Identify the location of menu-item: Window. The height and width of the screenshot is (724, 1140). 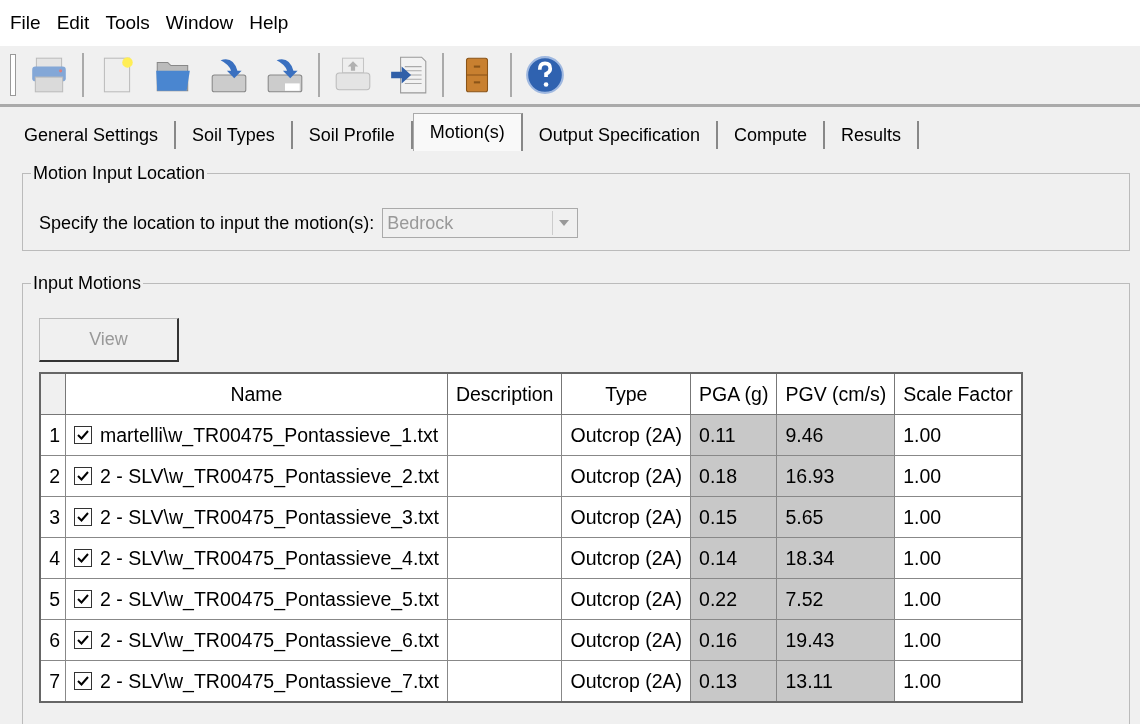
(199, 23).